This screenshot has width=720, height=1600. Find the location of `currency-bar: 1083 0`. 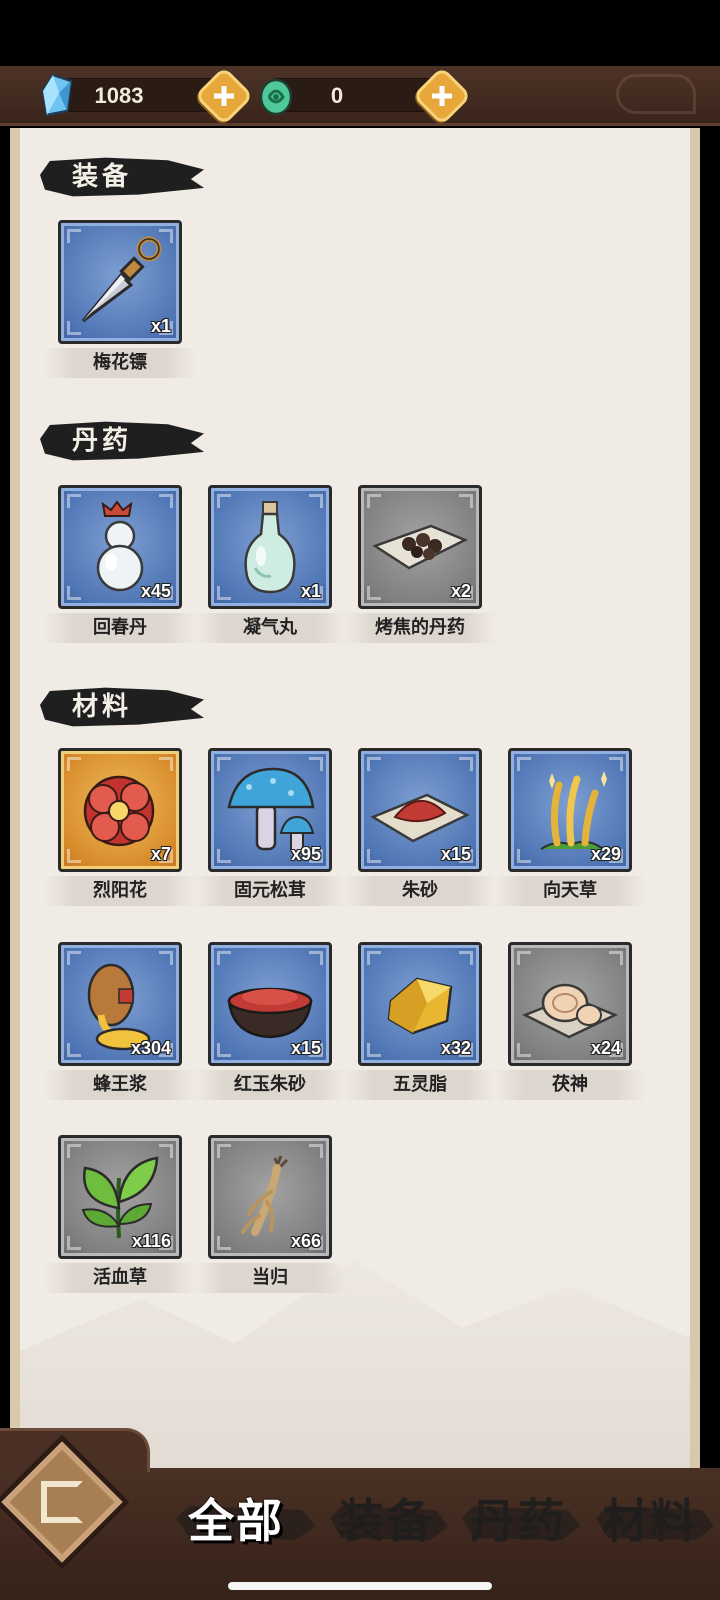

currency-bar: 1083 0 is located at coordinates (360, 96).